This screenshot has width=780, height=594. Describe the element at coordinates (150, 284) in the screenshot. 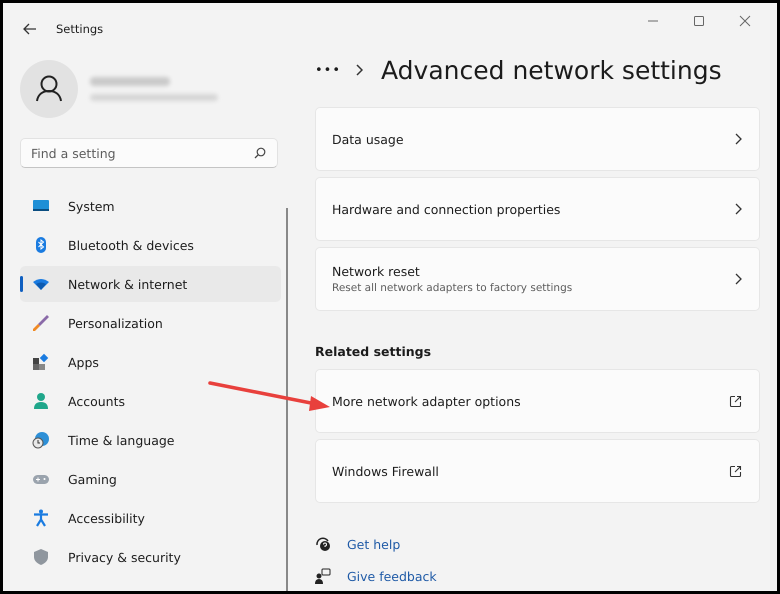

I see `sidebar-item: Network & internet` at that location.